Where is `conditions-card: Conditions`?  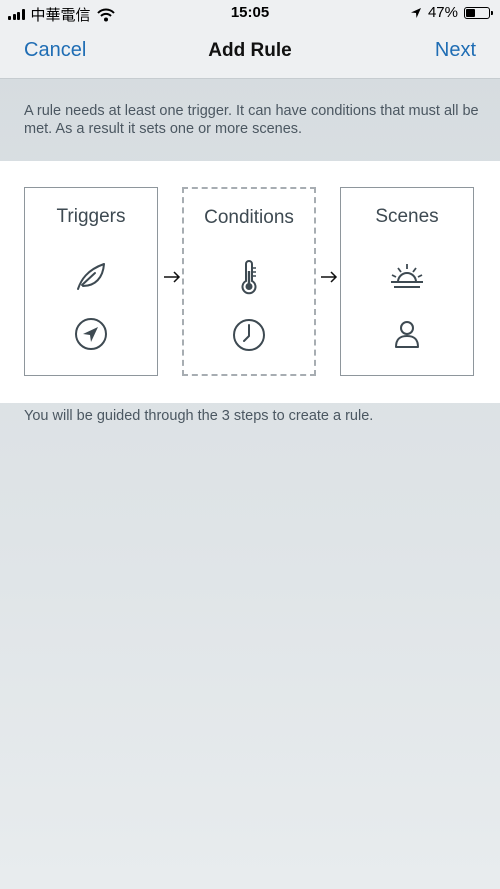
conditions-card: Conditions is located at coordinates (249, 281).